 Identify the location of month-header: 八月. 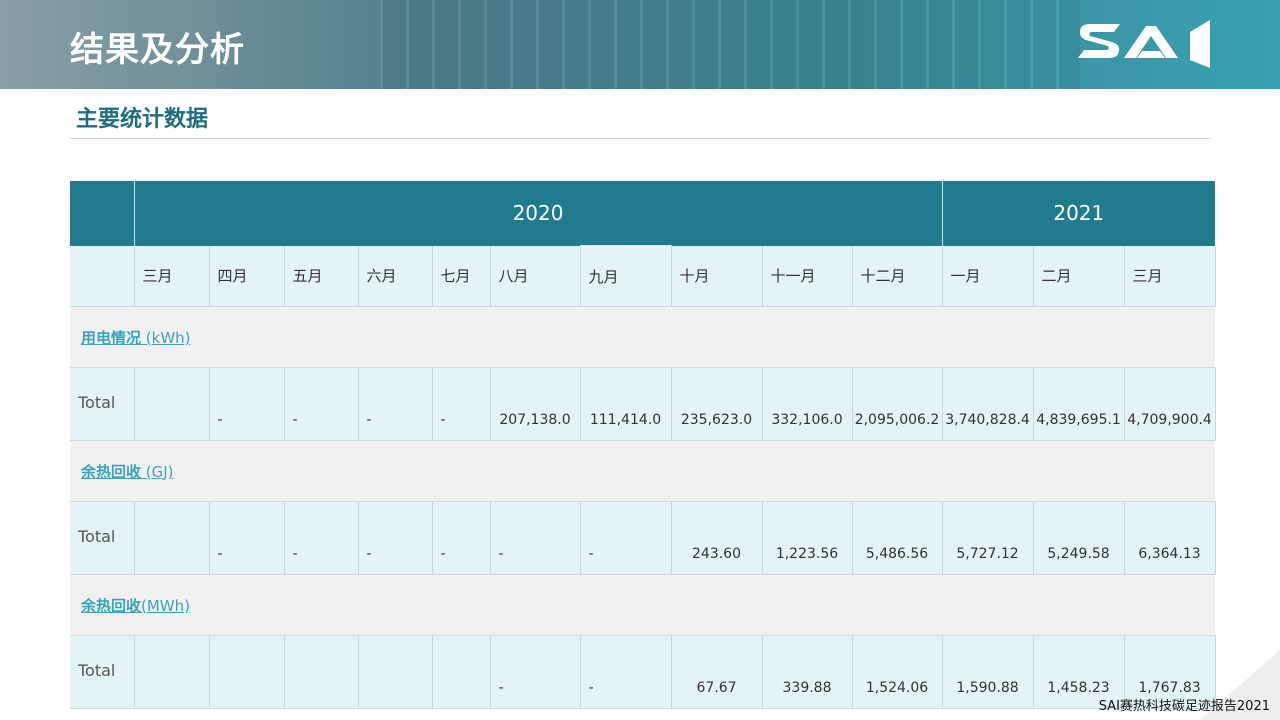
(535, 276).